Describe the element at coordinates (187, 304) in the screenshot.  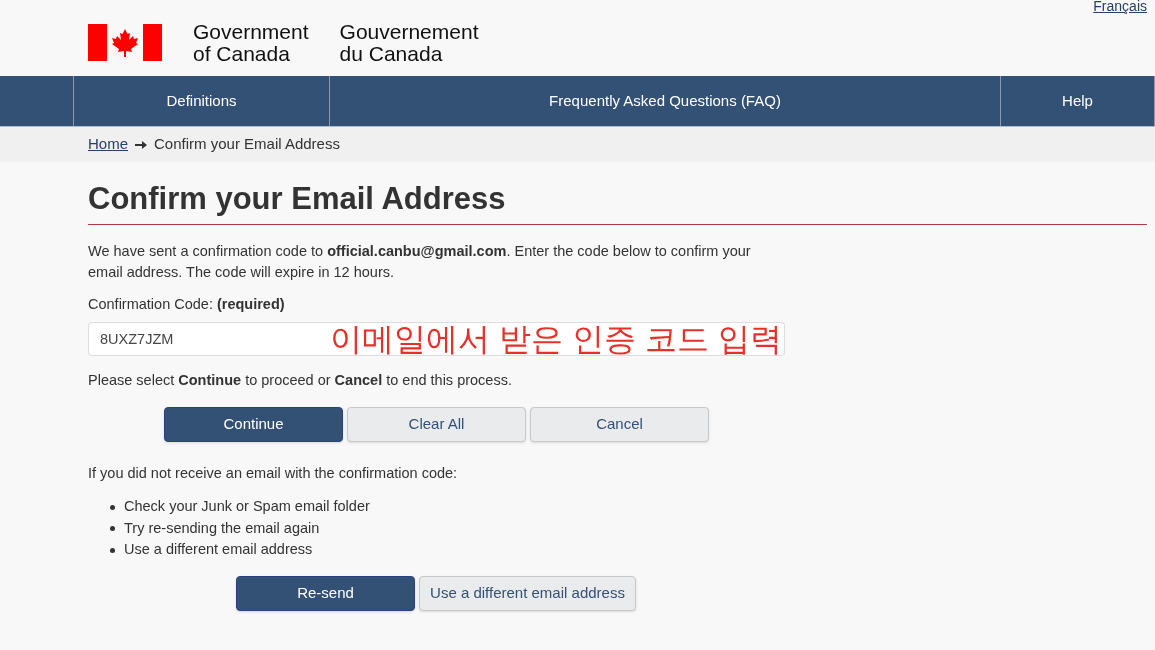
I see `field-label: Confirmation Code: (required)` at that location.